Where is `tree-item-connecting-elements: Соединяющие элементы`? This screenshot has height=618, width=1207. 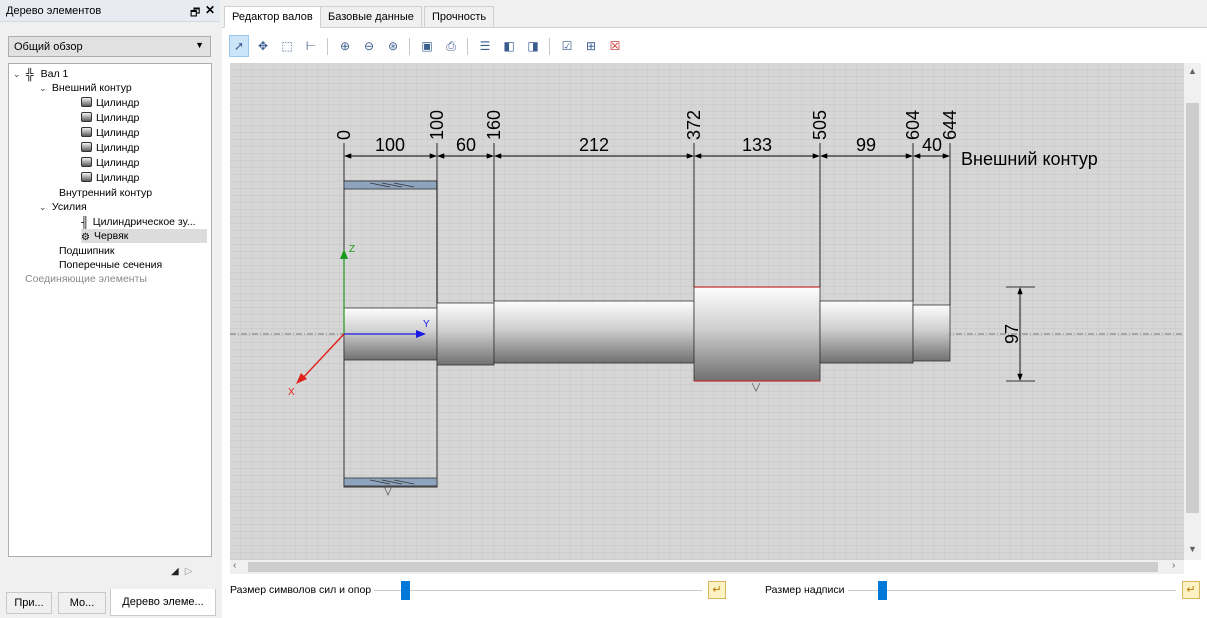 tree-item-connecting-elements: Соединяющие элементы is located at coordinates (86, 279).